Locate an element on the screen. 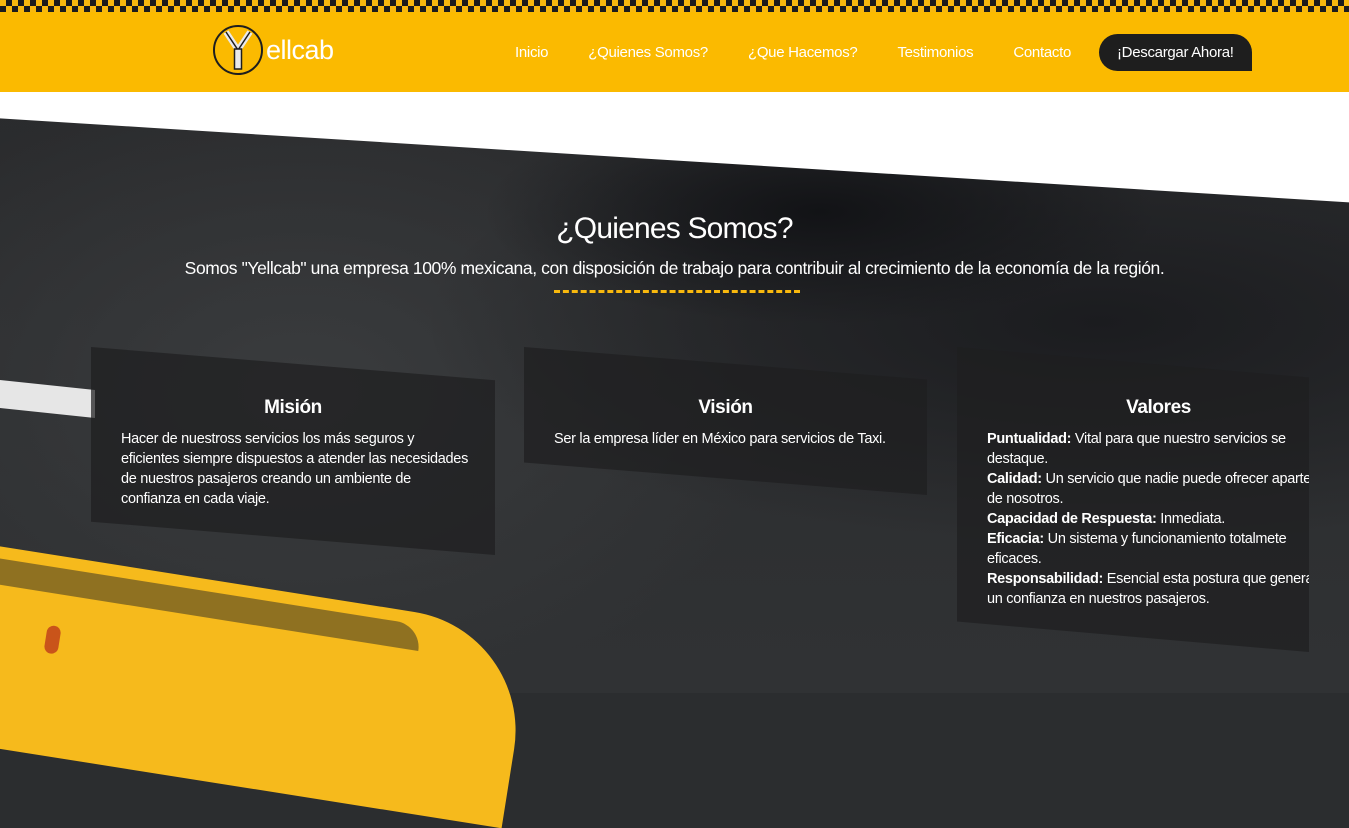  checker-strip is located at coordinates (674, 6).